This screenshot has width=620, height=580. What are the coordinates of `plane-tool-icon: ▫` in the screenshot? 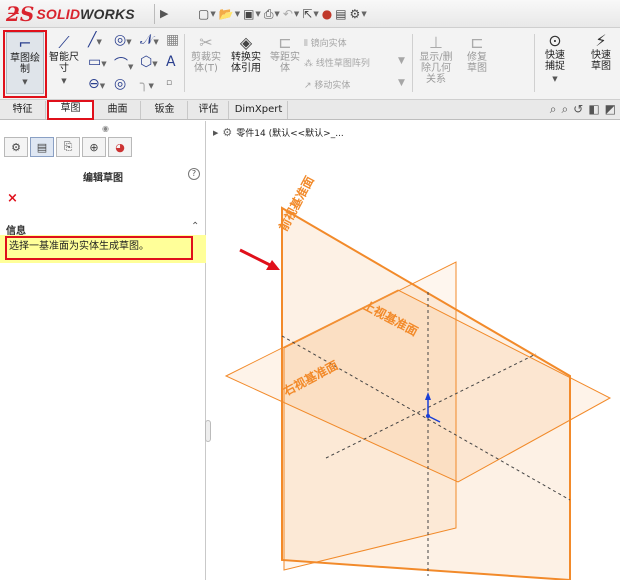 It's located at (169, 83).